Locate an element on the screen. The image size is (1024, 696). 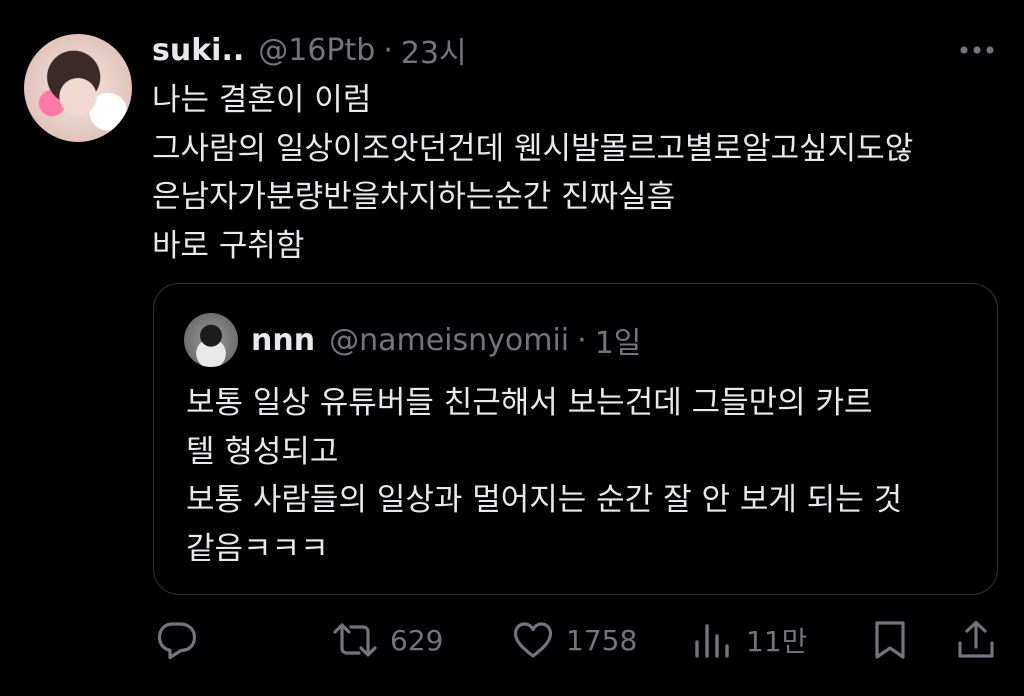
tweet-text-line: 은남자가분량반을차지하는순간 진짜실흠 is located at coordinates (414, 197).